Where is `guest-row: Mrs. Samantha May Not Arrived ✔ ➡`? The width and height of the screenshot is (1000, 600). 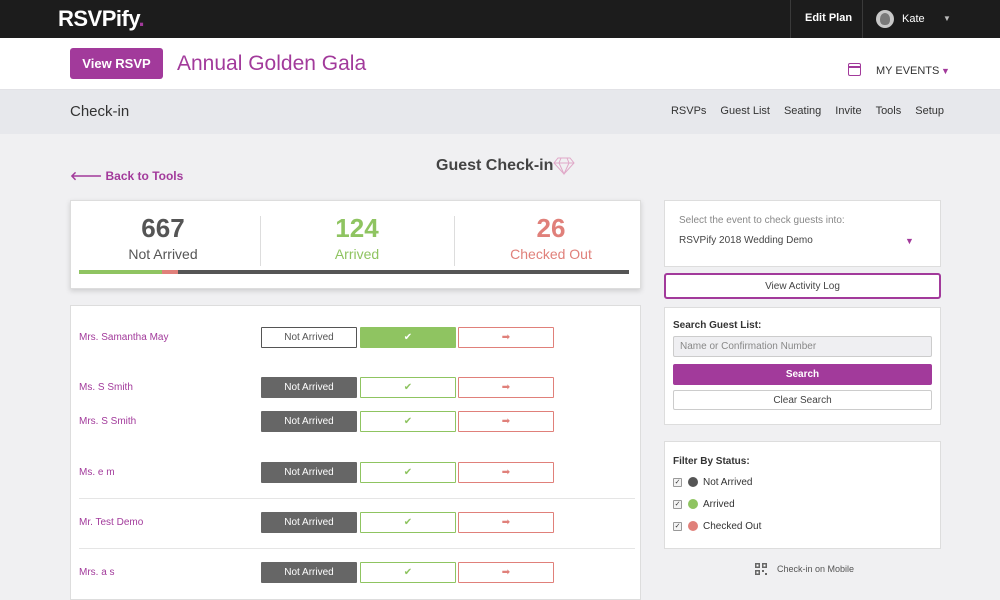
guest-row: Mrs. Samantha May Not Arrived ✔ ➡ is located at coordinates (356, 338).